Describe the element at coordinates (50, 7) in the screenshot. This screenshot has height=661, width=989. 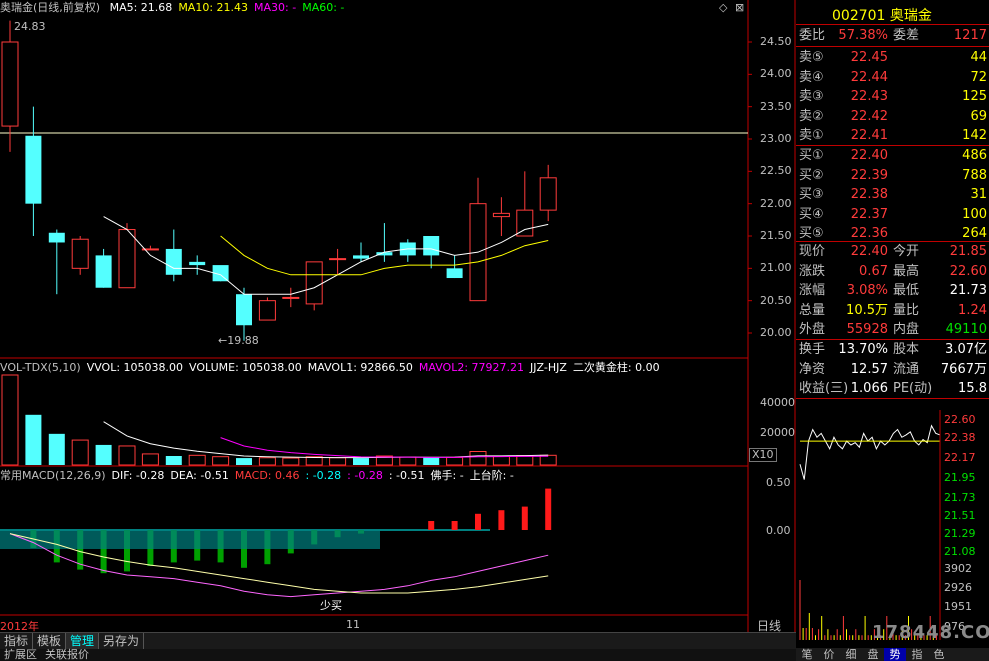
I see `chart-title: 奥瑞金(日线,前复权)` at that location.